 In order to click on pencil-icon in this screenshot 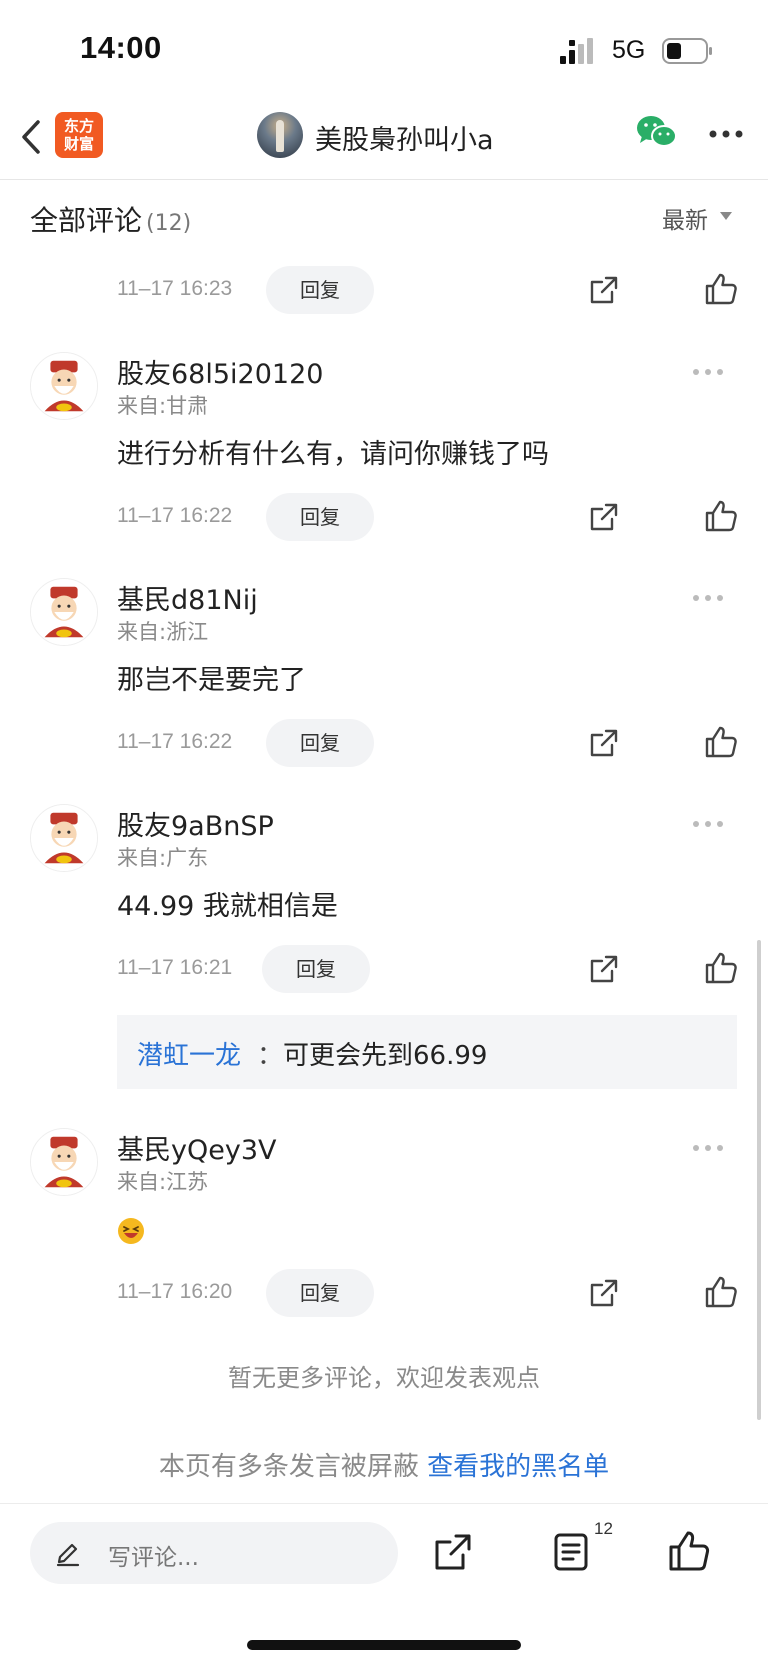, I will do `click(68, 1555)`.